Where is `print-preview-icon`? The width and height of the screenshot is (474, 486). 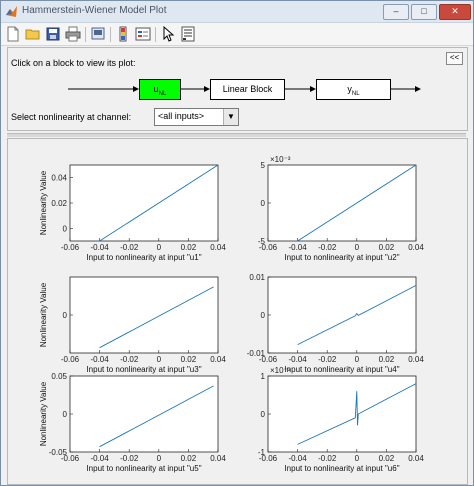
print-preview-icon is located at coordinates (98, 34).